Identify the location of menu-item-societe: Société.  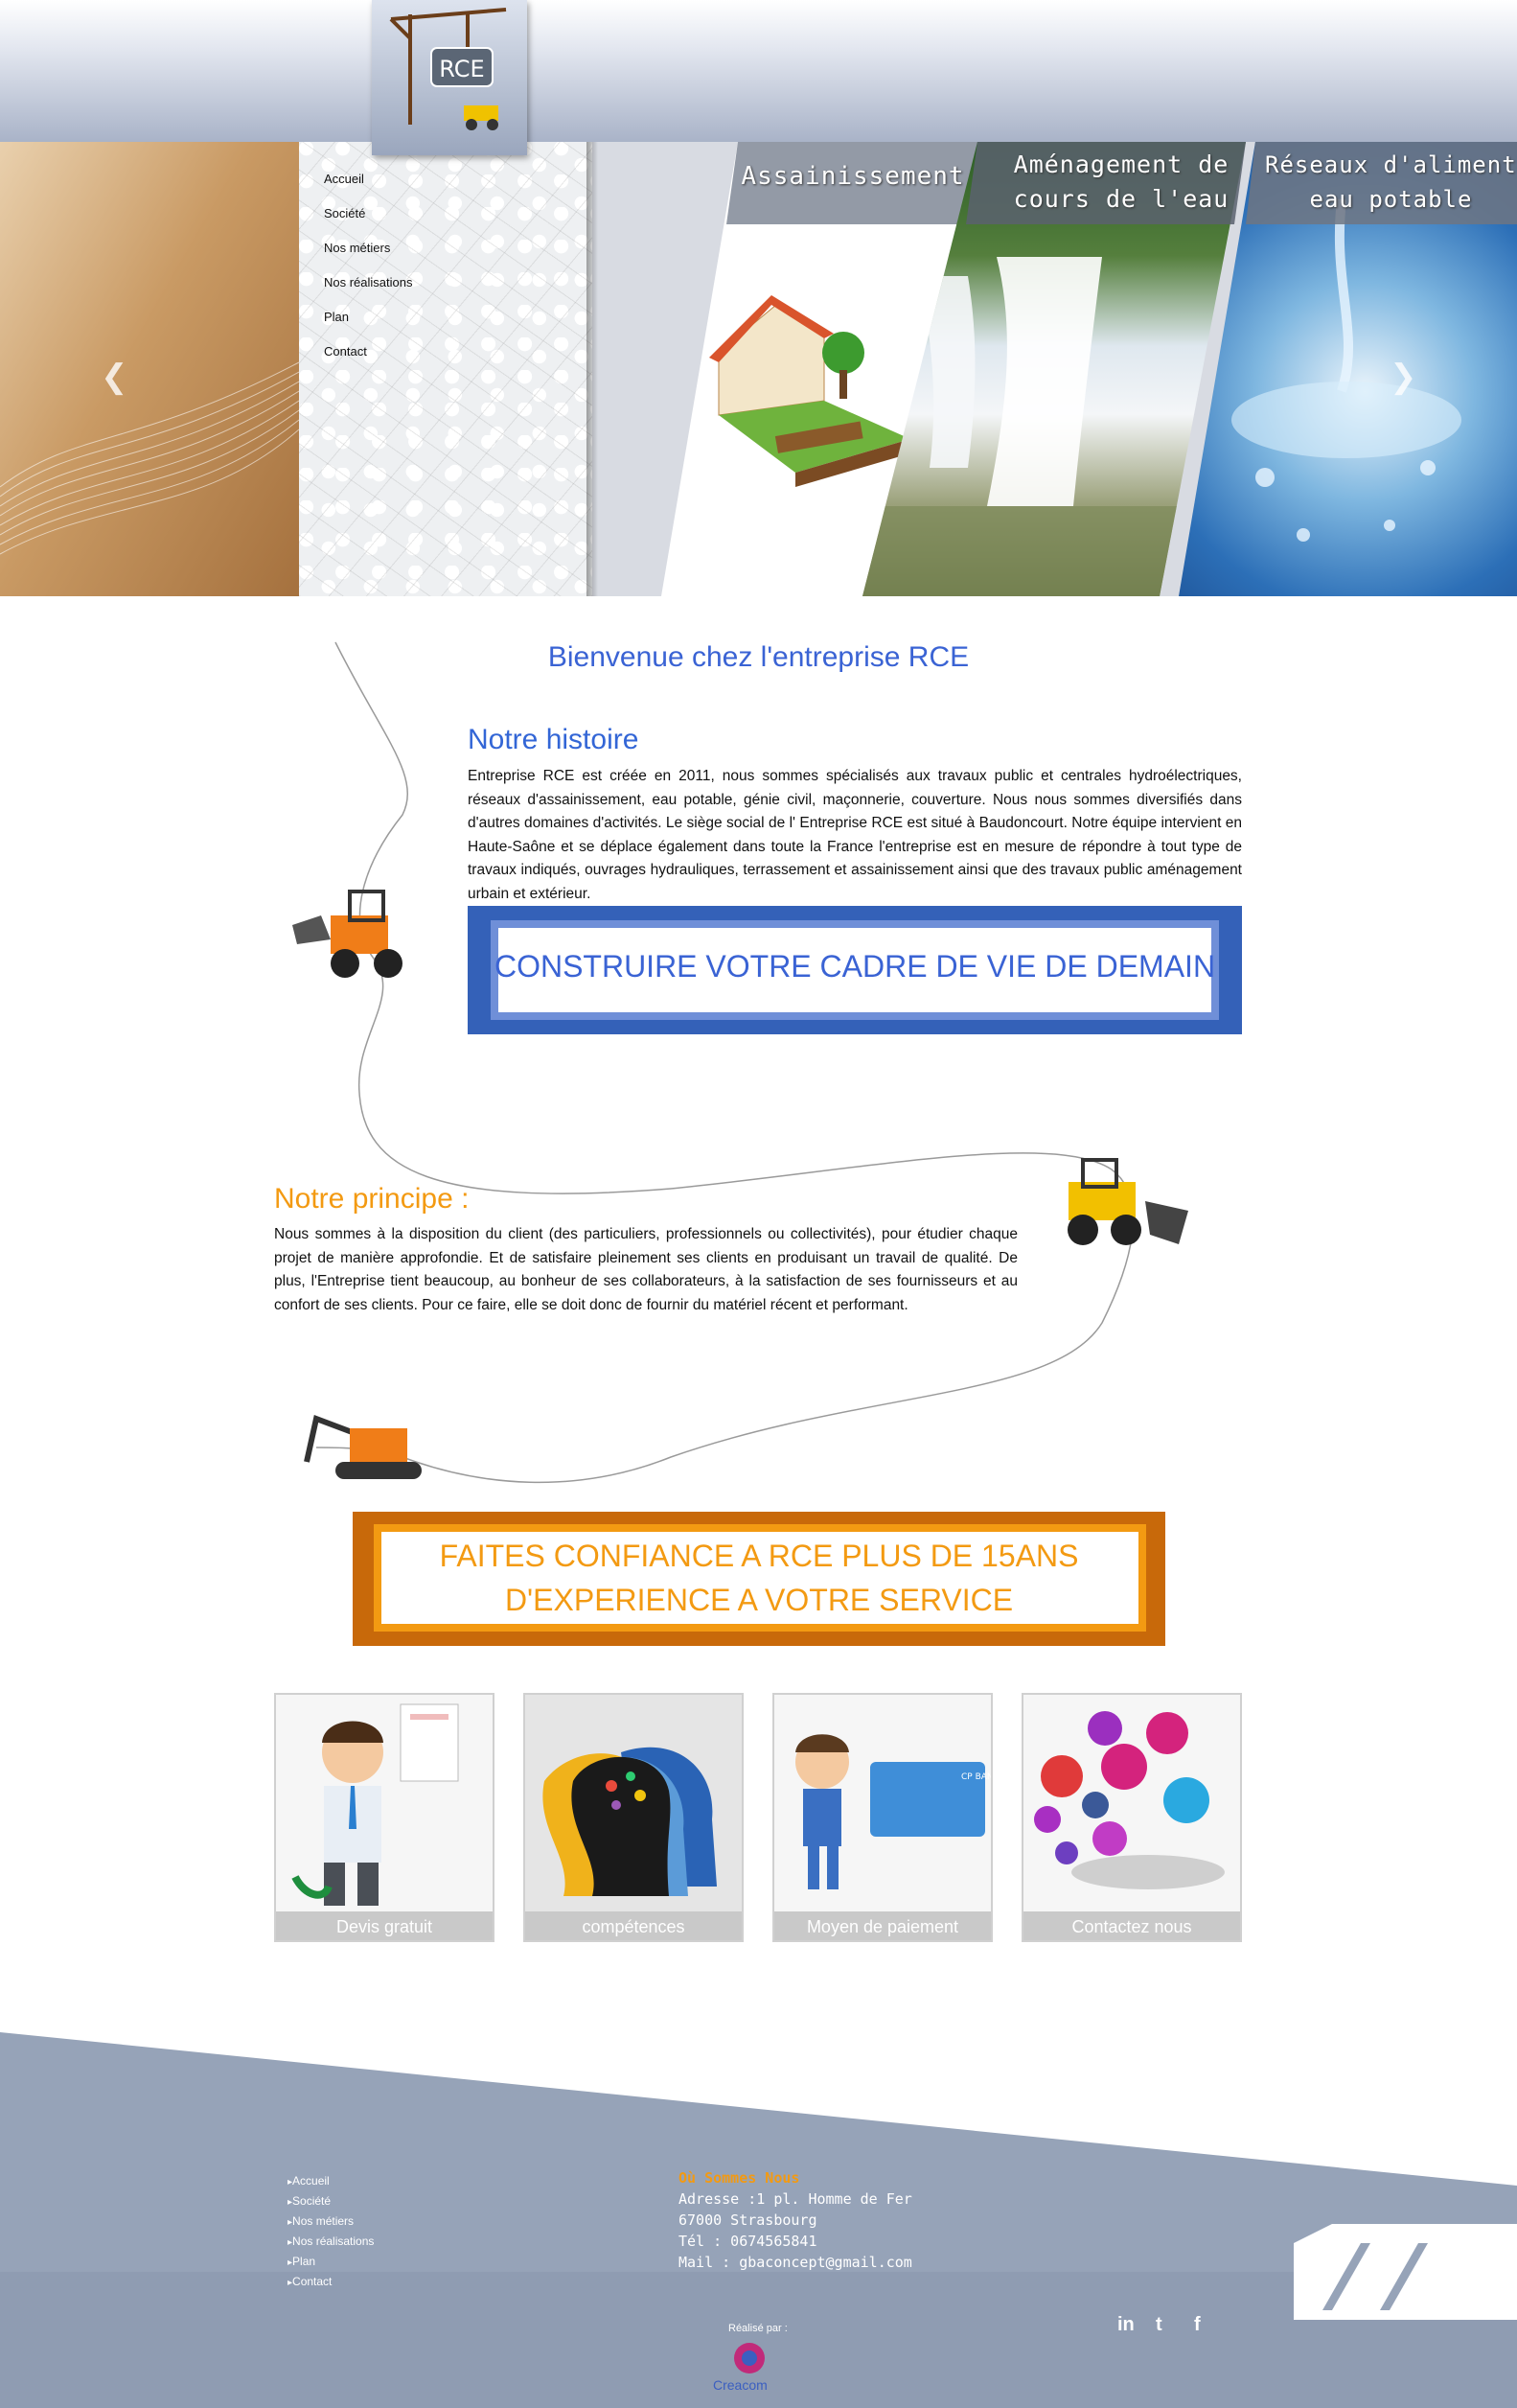
(344, 213).